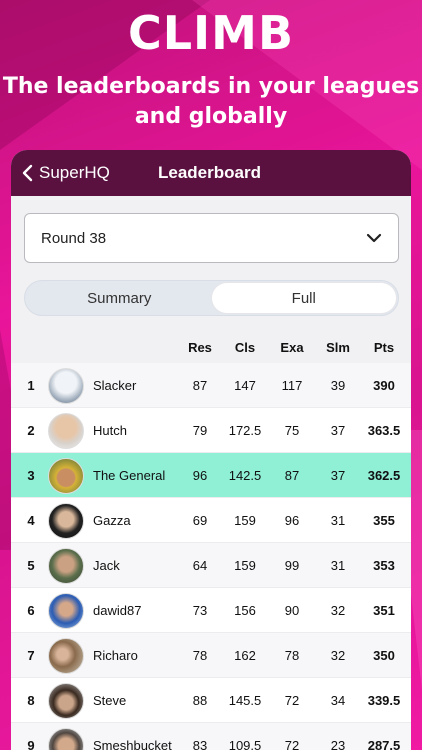 This screenshot has height=750, width=422. I want to click on slm-cell: 23, so click(338, 744).